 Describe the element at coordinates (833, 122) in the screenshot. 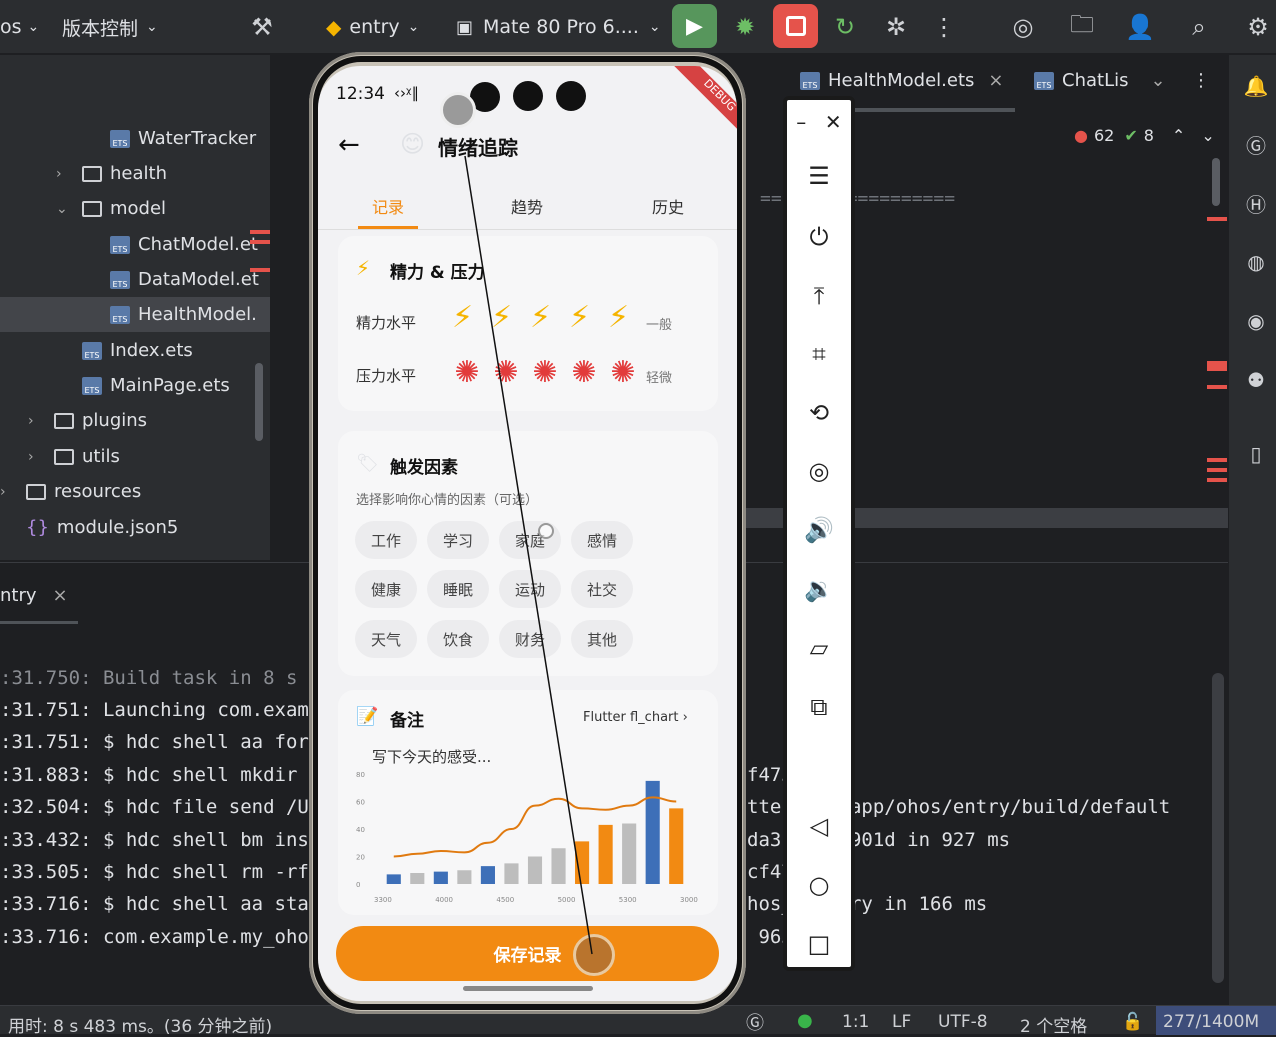

I see `close-icon: ✕` at that location.